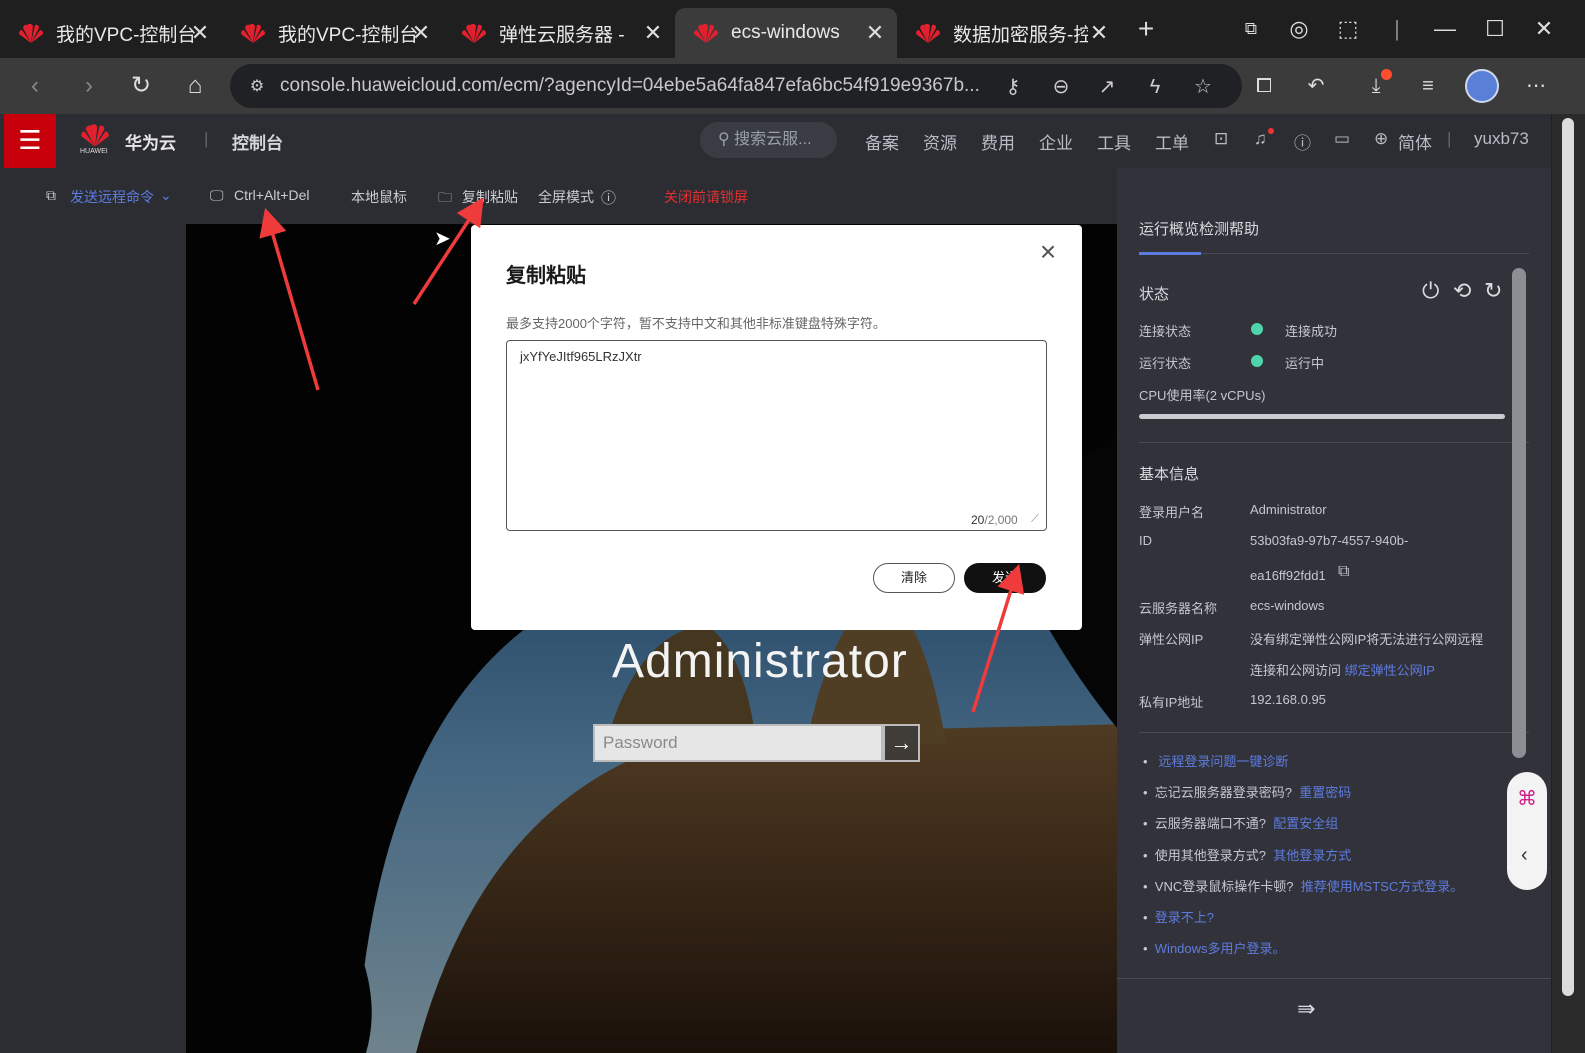 The image size is (1585, 1053). Describe the element at coordinates (998, 638) in the screenshot. I see `arrow-to-send` at that location.